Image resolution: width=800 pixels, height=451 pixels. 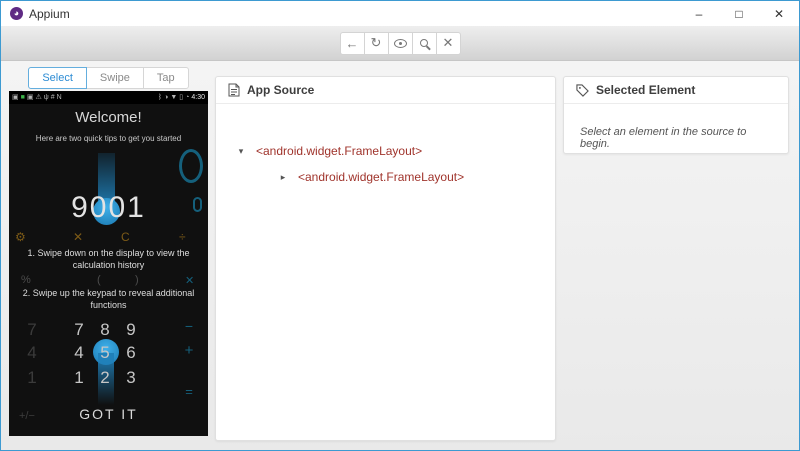 I want to click on refresh-button: ↻, so click(x=376, y=43).